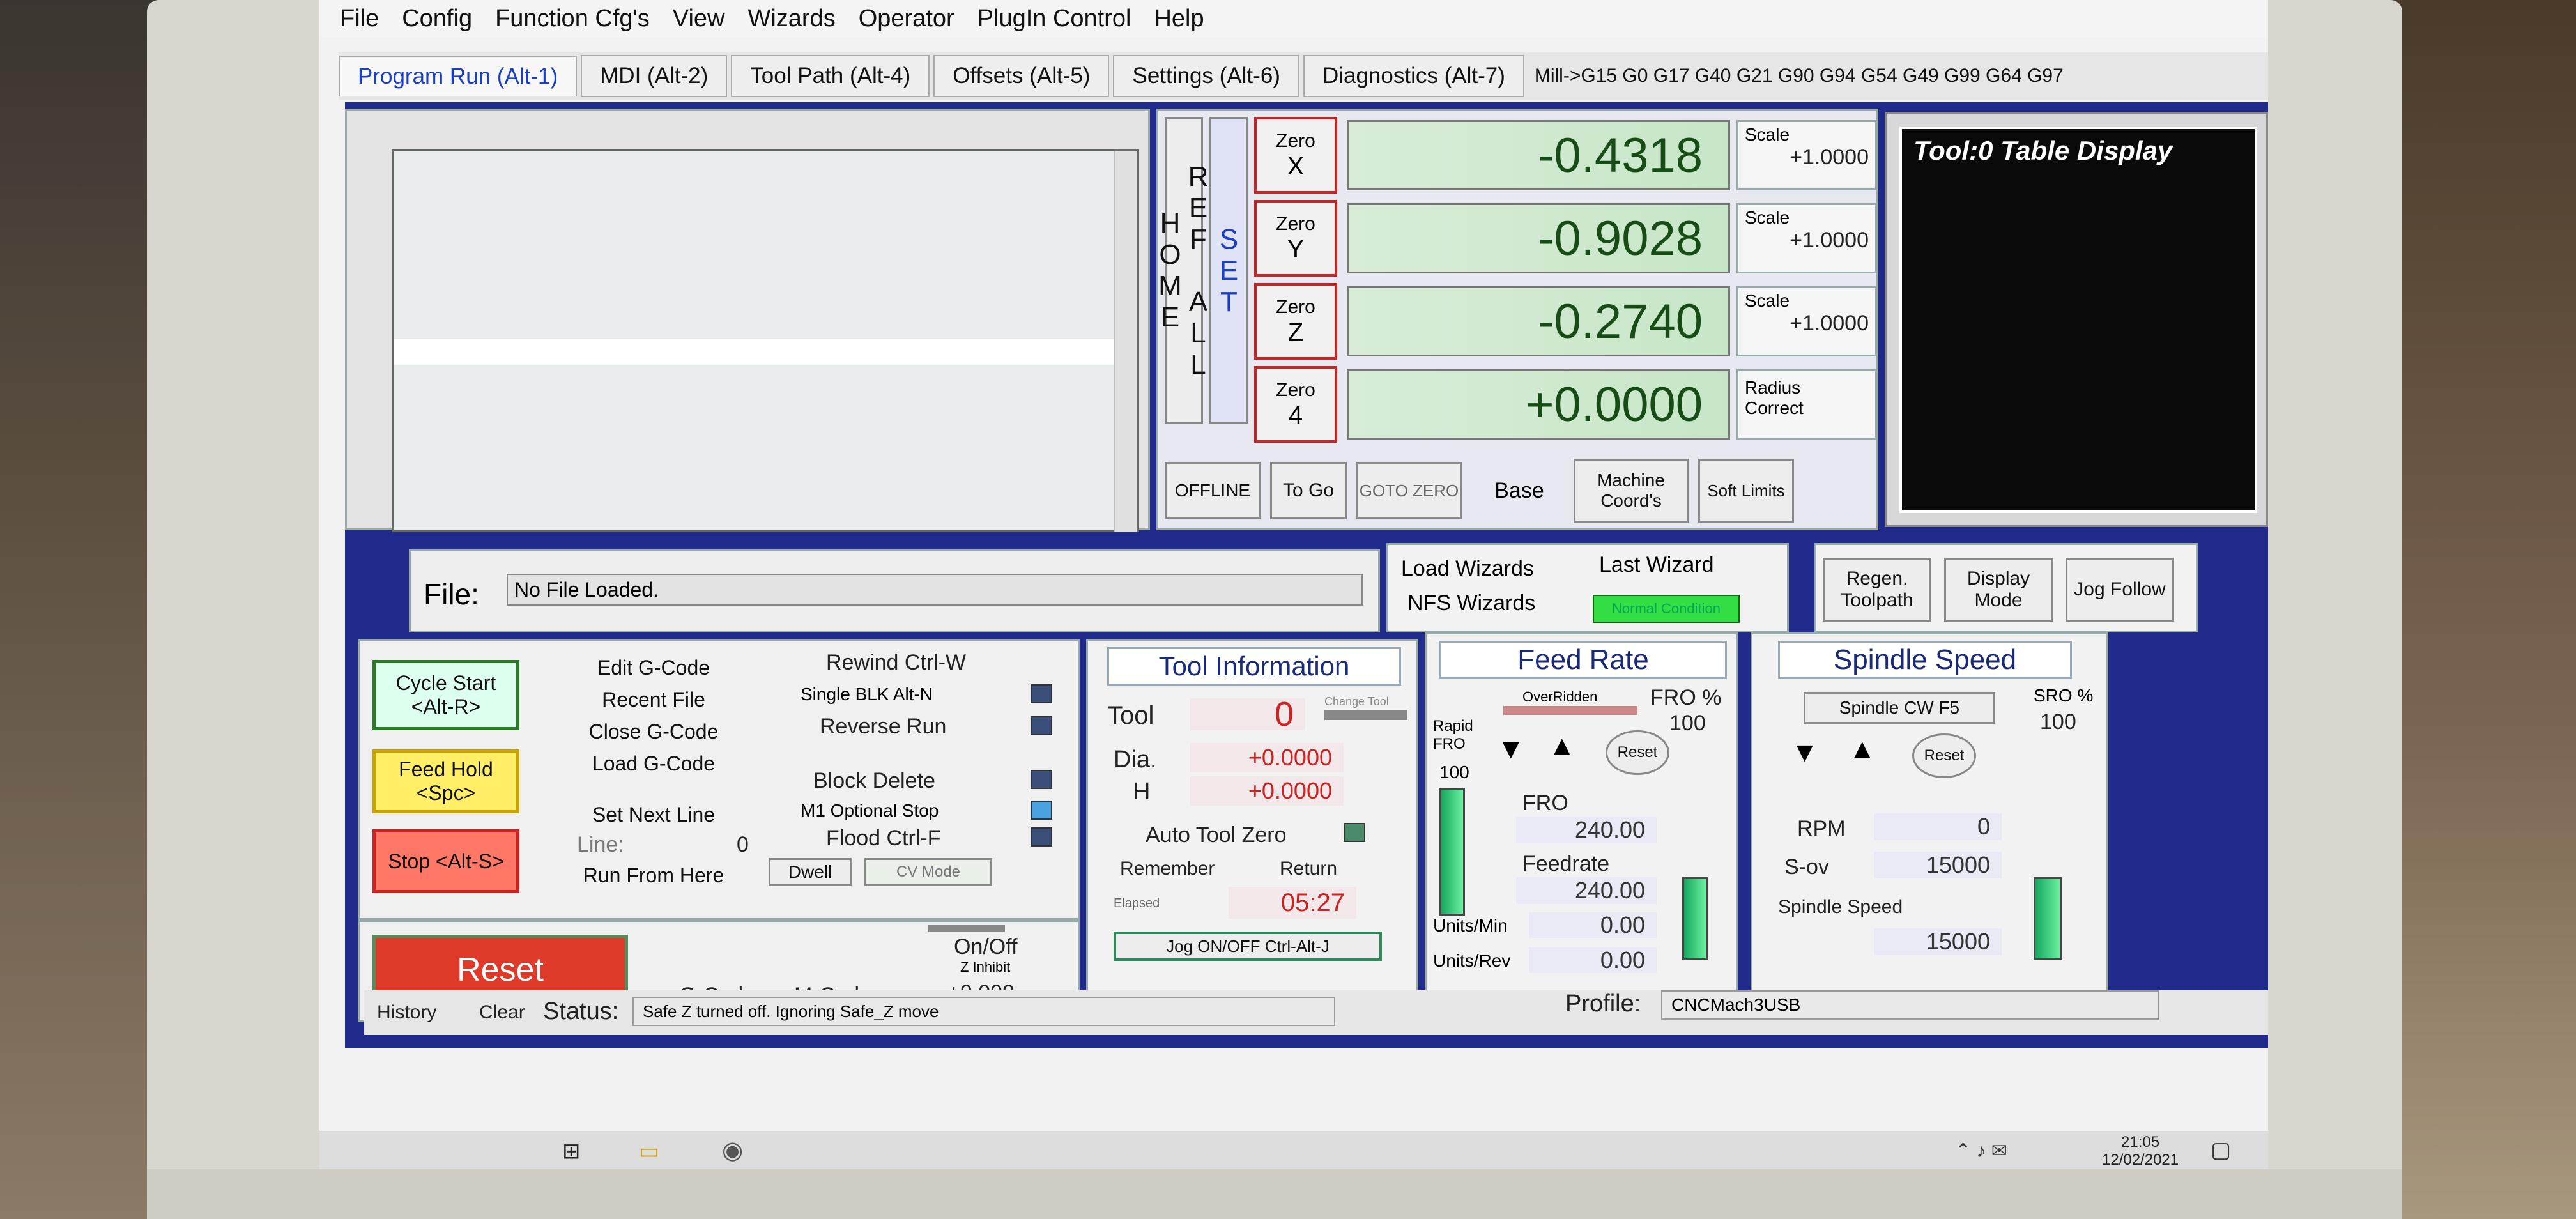 The height and width of the screenshot is (1219, 2576). Describe the element at coordinates (406, 1012) in the screenshot. I see `history-button: History` at that location.